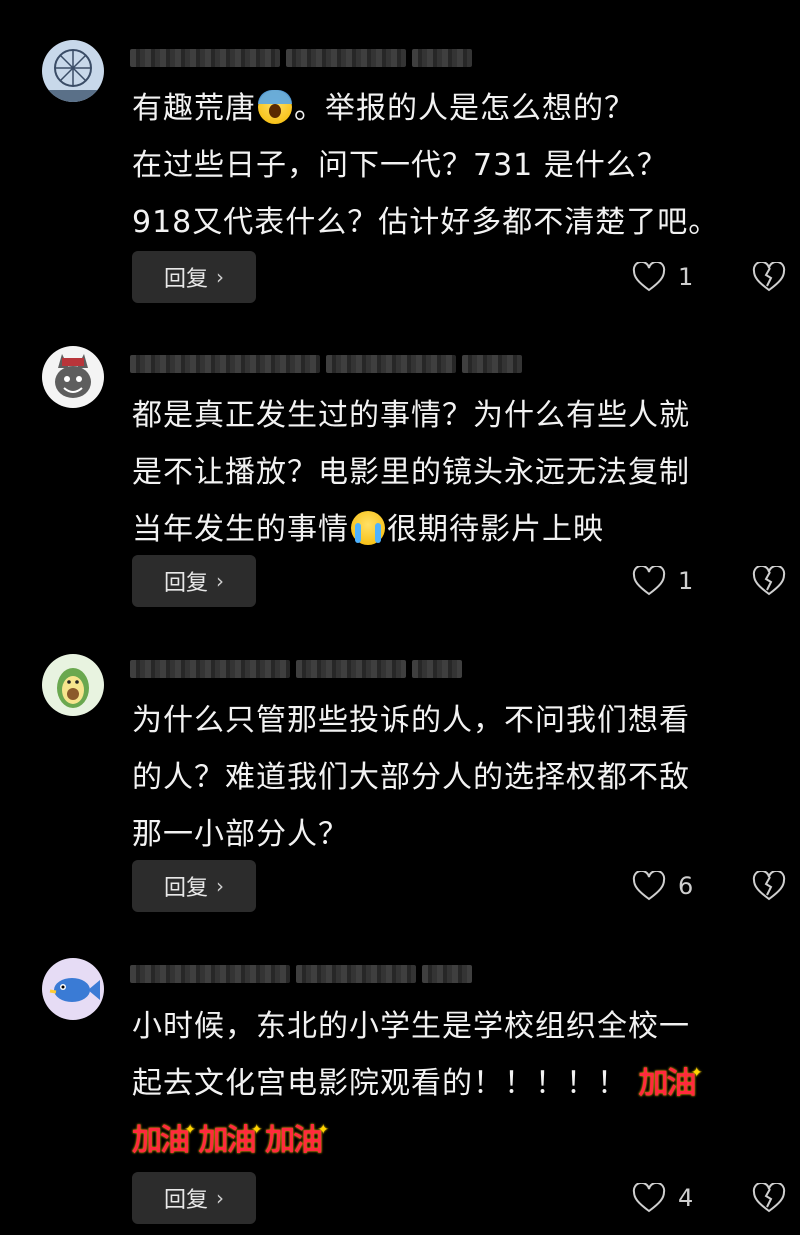 Image resolution: width=800 pixels, height=1235 pixels. What do you see at coordinates (672, 886) in the screenshot?
I see `like-button: 6` at bounding box center [672, 886].